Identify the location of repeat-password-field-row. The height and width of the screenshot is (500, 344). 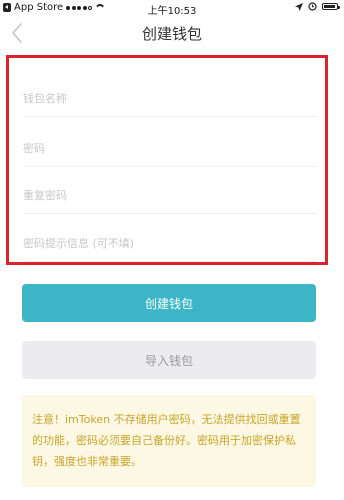
(170, 189).